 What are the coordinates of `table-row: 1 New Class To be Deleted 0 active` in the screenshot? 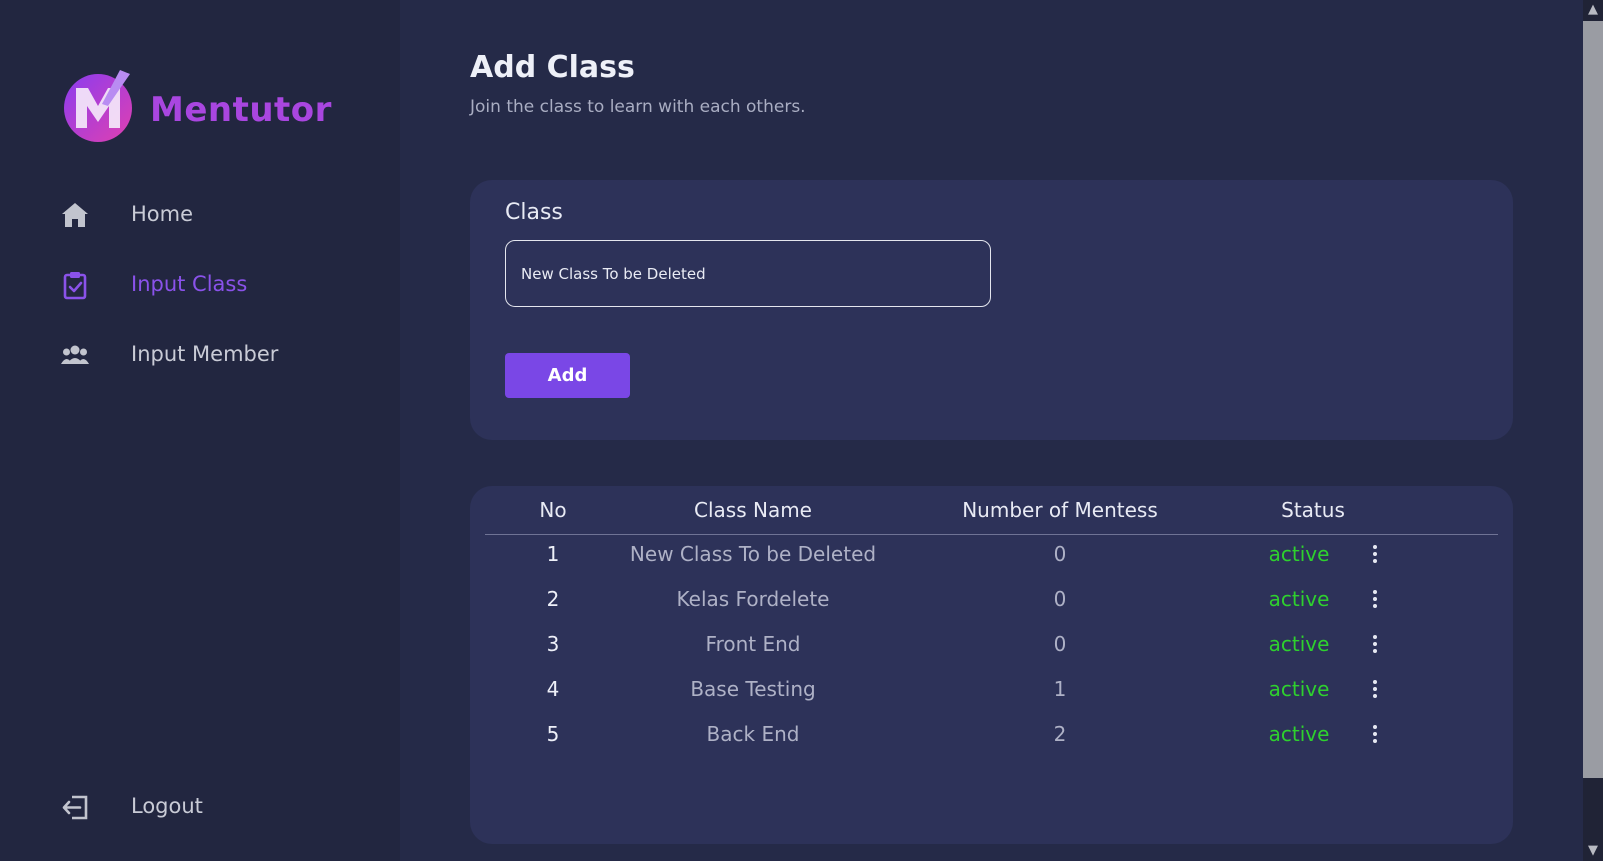 It's located at (991, 564).